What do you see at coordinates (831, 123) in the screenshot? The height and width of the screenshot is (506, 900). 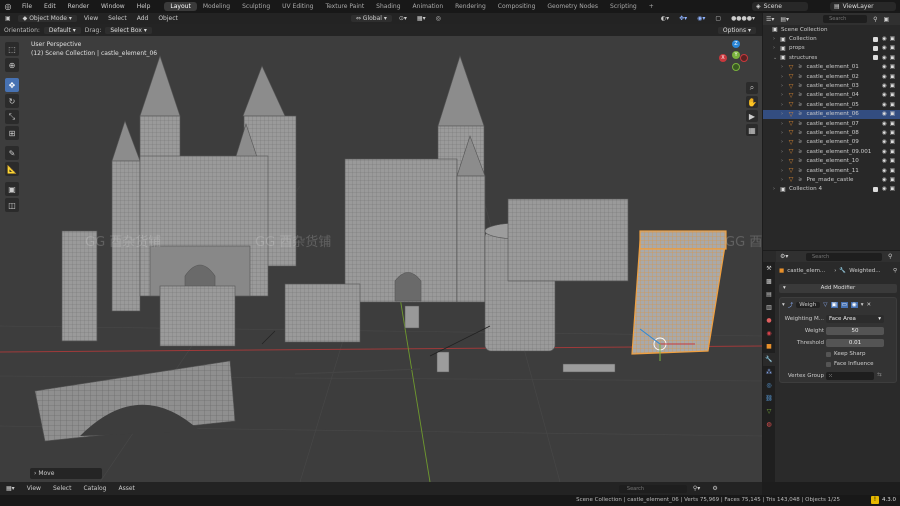 I see `outliner-object-row: › ▽ ⚞ castle_element_07 ◉▣` at bounding box center [831, 123].